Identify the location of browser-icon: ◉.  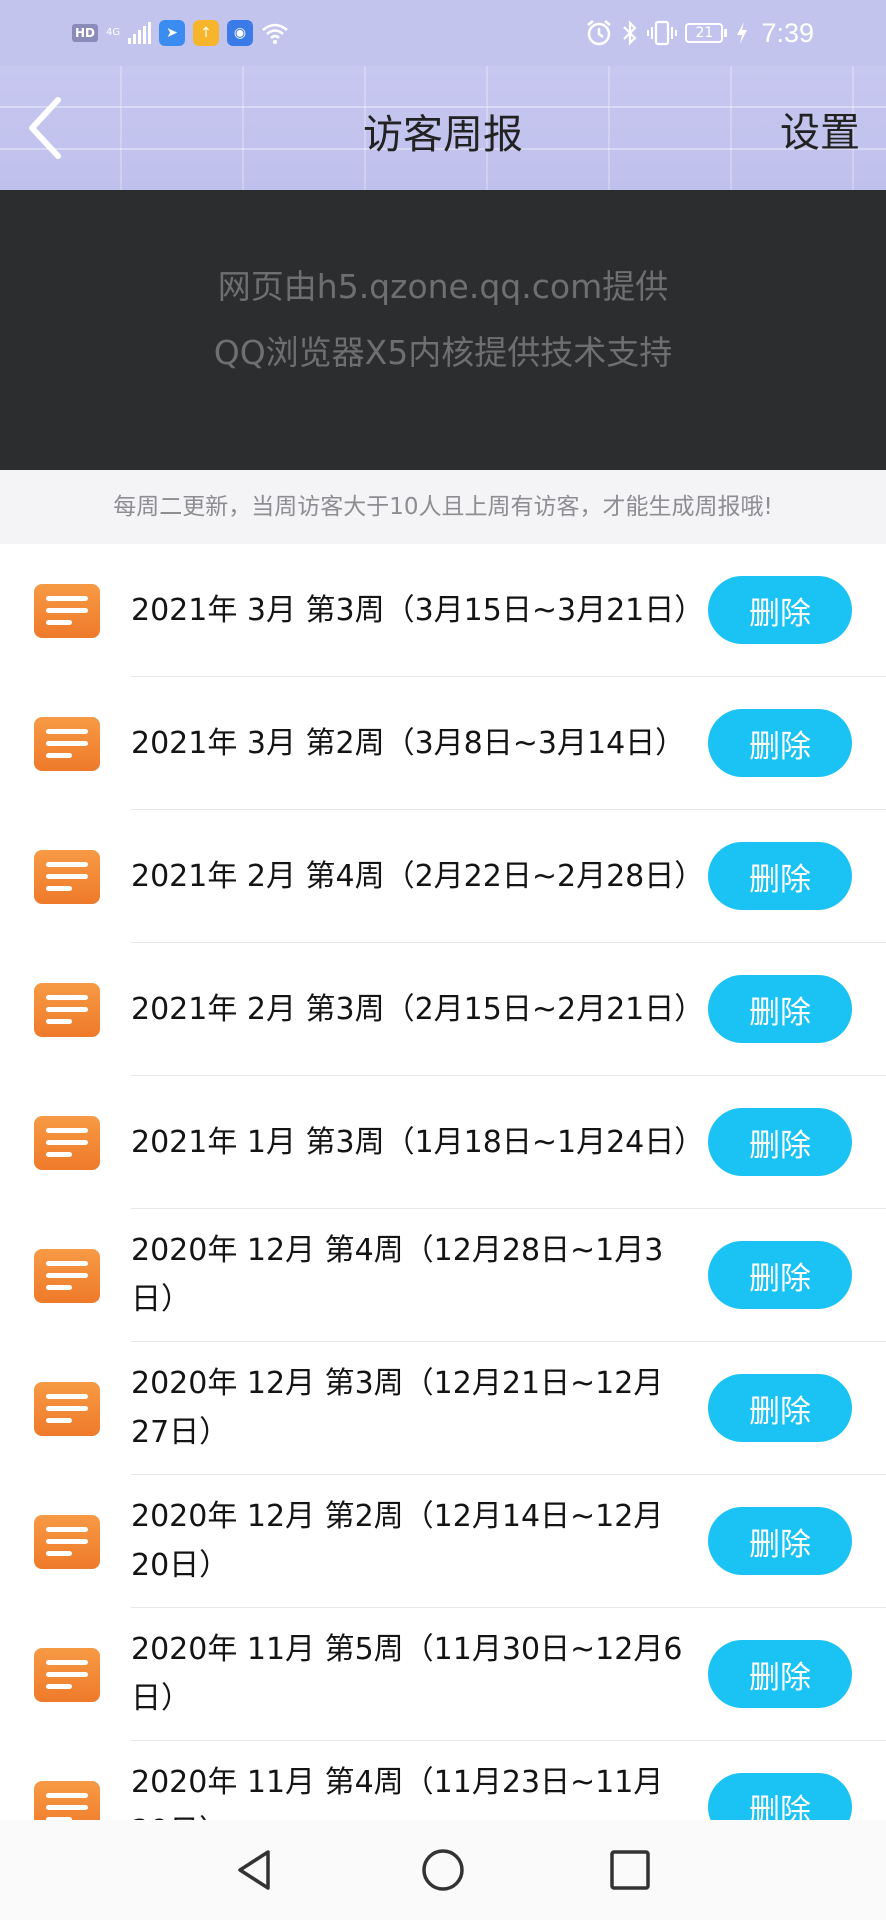
(240, 33).